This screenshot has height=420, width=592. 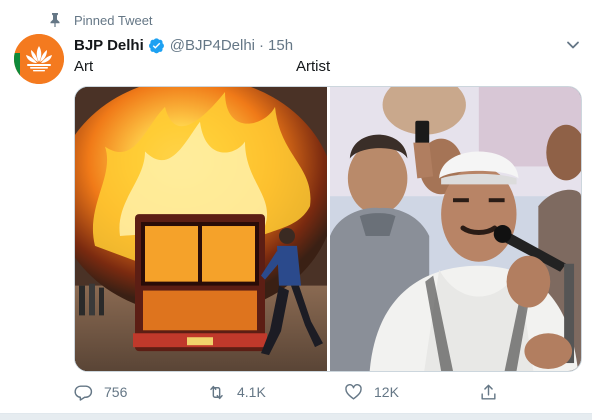 I want to click on retweet-count: 4.1K, so click(x=251, y=392).